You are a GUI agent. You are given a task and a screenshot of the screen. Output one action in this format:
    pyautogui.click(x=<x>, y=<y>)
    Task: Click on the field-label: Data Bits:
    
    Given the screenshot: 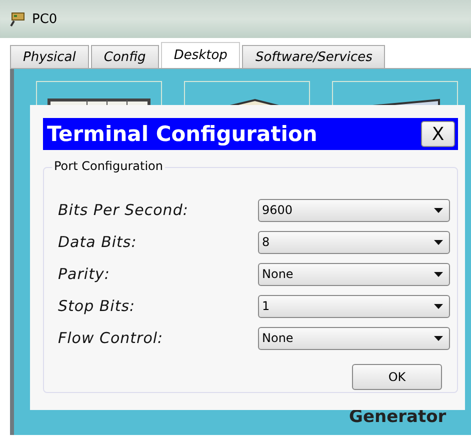 What is the action you would take?
    pyautogui.click(x=98, y=242)
    